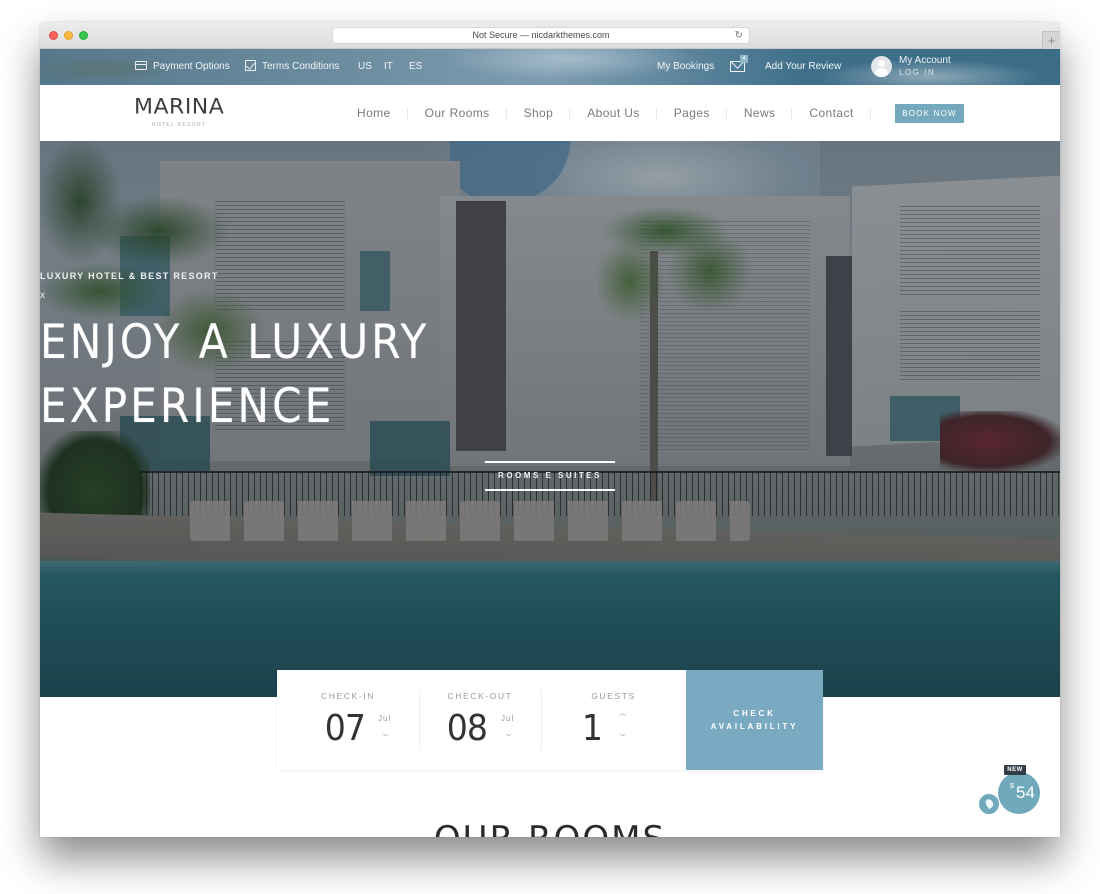 The height and width of the screenshot is (894, 1100). What do you see at coordinates (1025, 792) in the screenshot?
I see `cart-amount: 54` at bounding box center [1025, 792].